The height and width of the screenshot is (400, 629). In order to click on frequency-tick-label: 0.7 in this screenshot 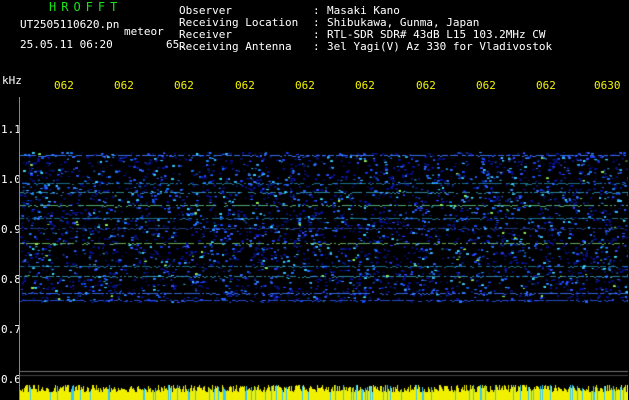, I will do `click(11, 329)`.